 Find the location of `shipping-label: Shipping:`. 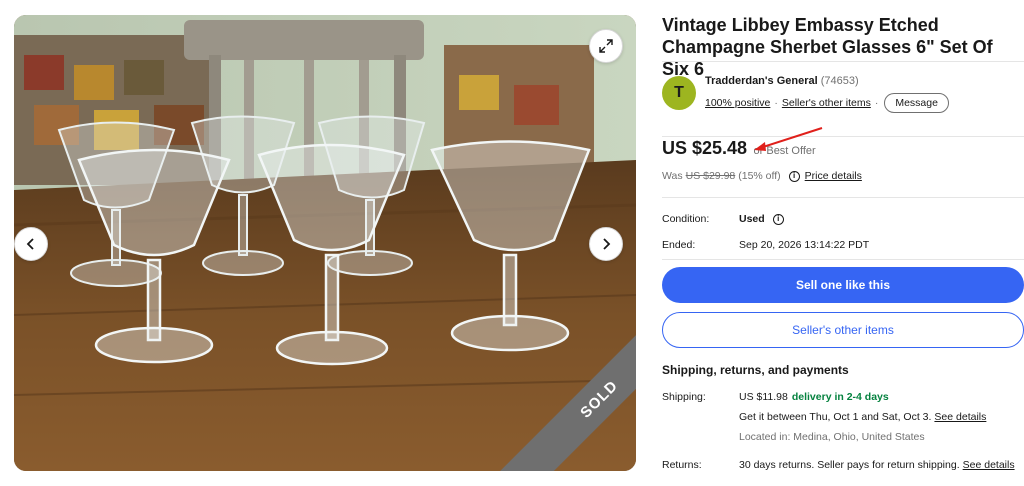

shipping-label: Shipping: is located at coordinates (684, 397).